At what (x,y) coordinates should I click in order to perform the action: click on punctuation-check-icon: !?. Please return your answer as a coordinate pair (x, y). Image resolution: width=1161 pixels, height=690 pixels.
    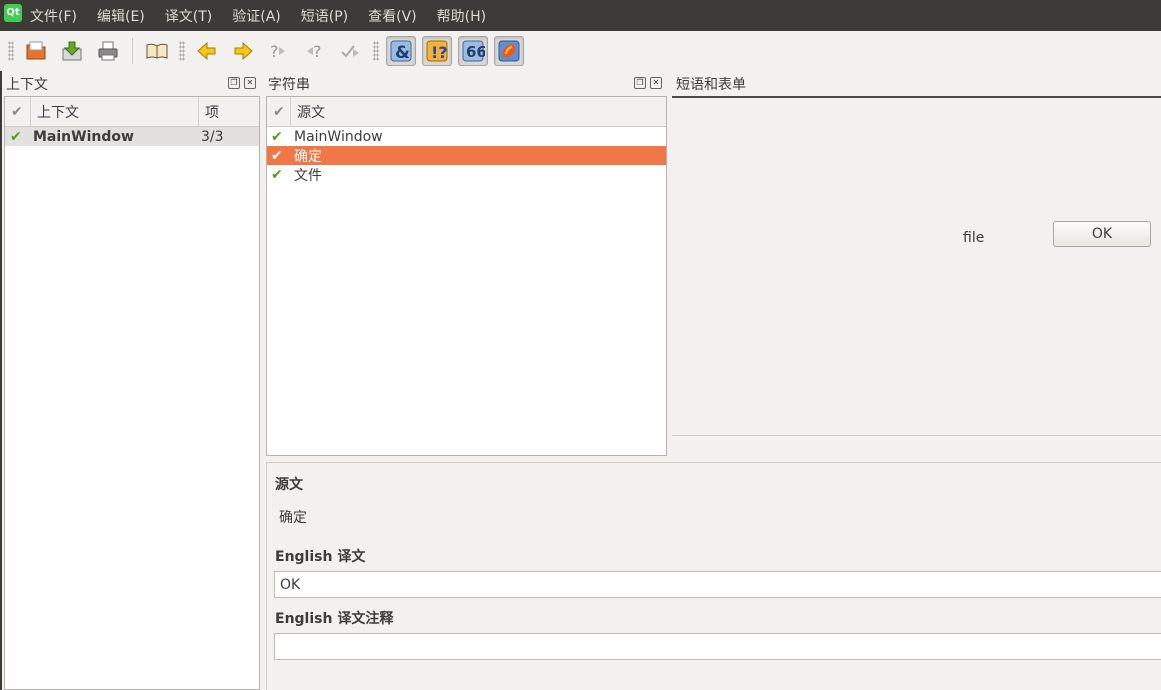
    Looking at the image, I should click on (437, 51).